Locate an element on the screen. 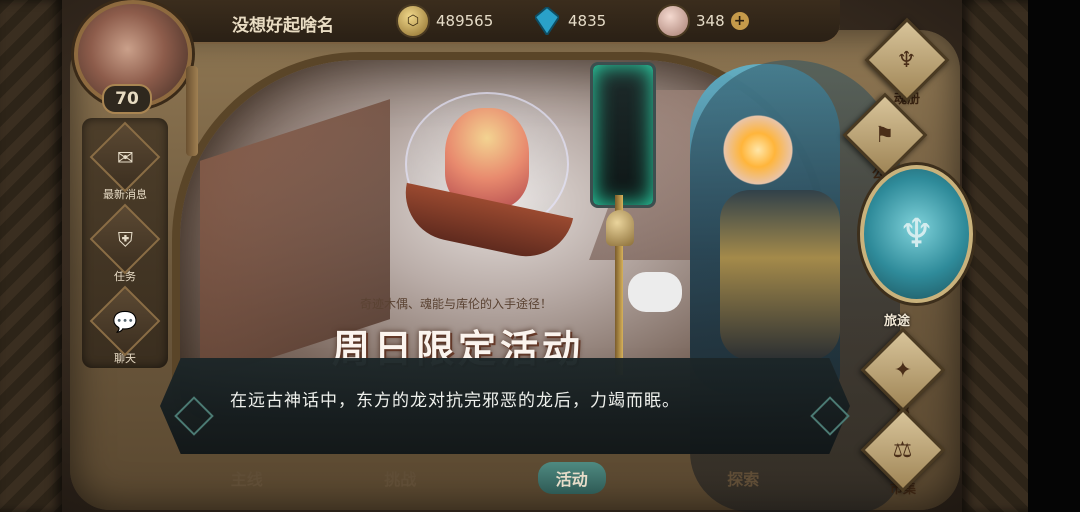 This screenshot has width=1080, height=512. dialogue-text: 在远古神话中，东方的龙对抗完邪恶的龙后，力竭而眠。 is located at coordinates (455, 401).